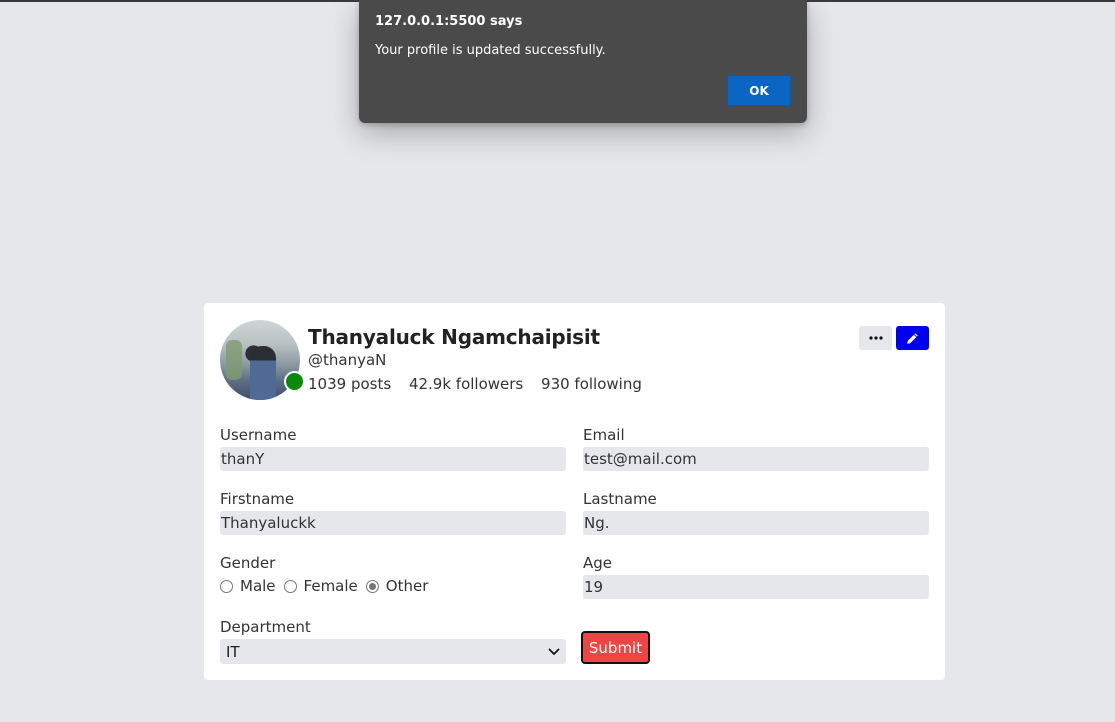 This screenshot has height=722, width=1115. What do you see at coordinates (490, 50) in the screenshot?
I see `dialog-message: Your profile is updated successfully.` at bounding box center [490, 50].